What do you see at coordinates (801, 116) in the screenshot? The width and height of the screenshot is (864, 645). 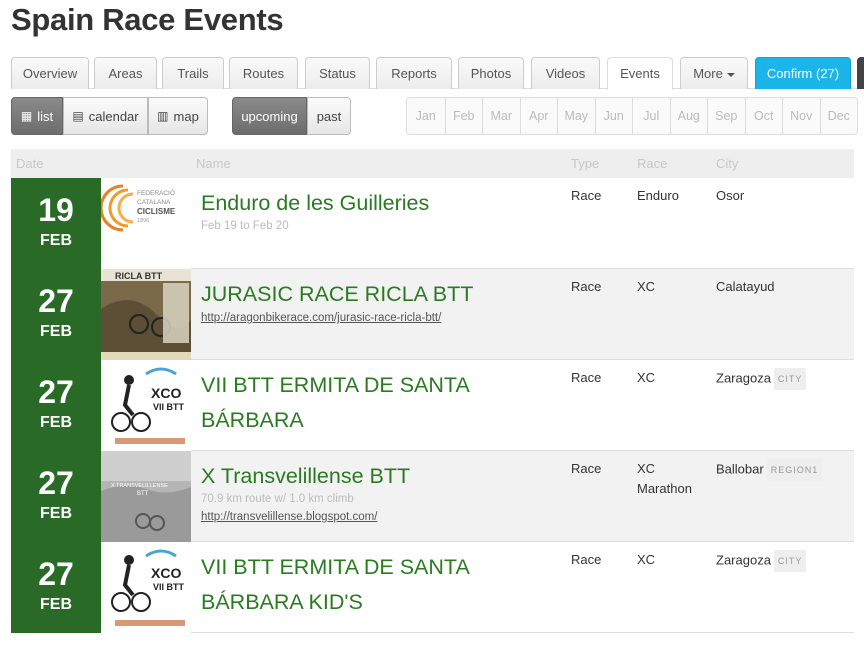 I see `month-nov: Nov` at bounding box center [801, 116].